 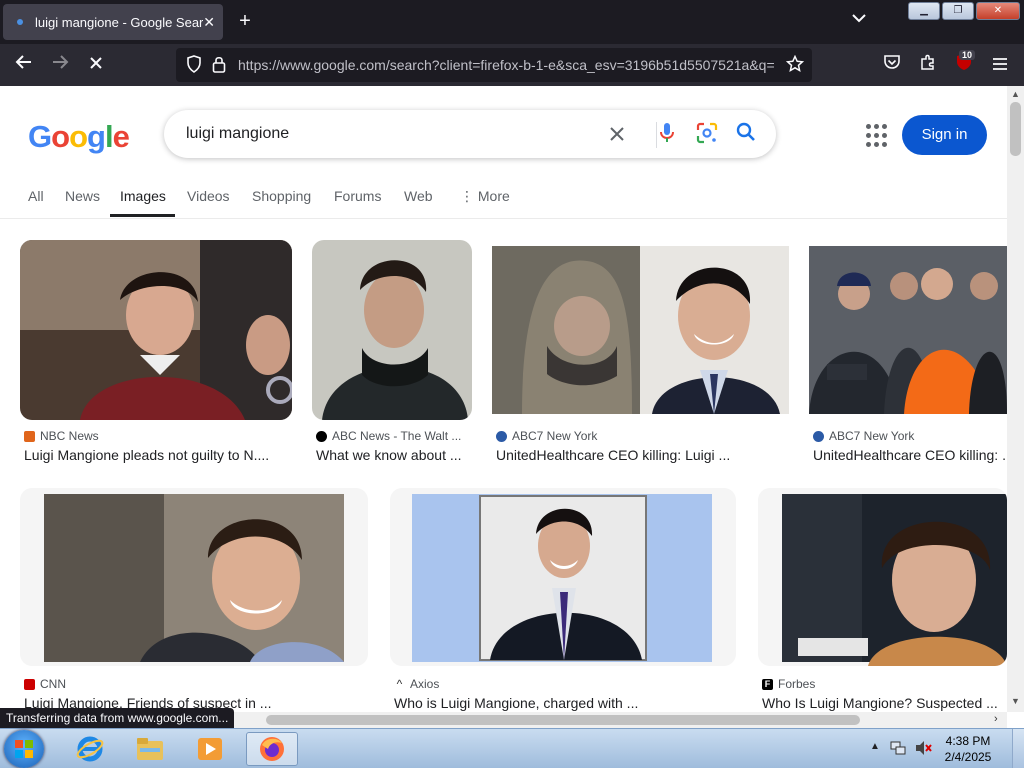 I want to click on tracking-shield-icon, so click(x=194, y=66).